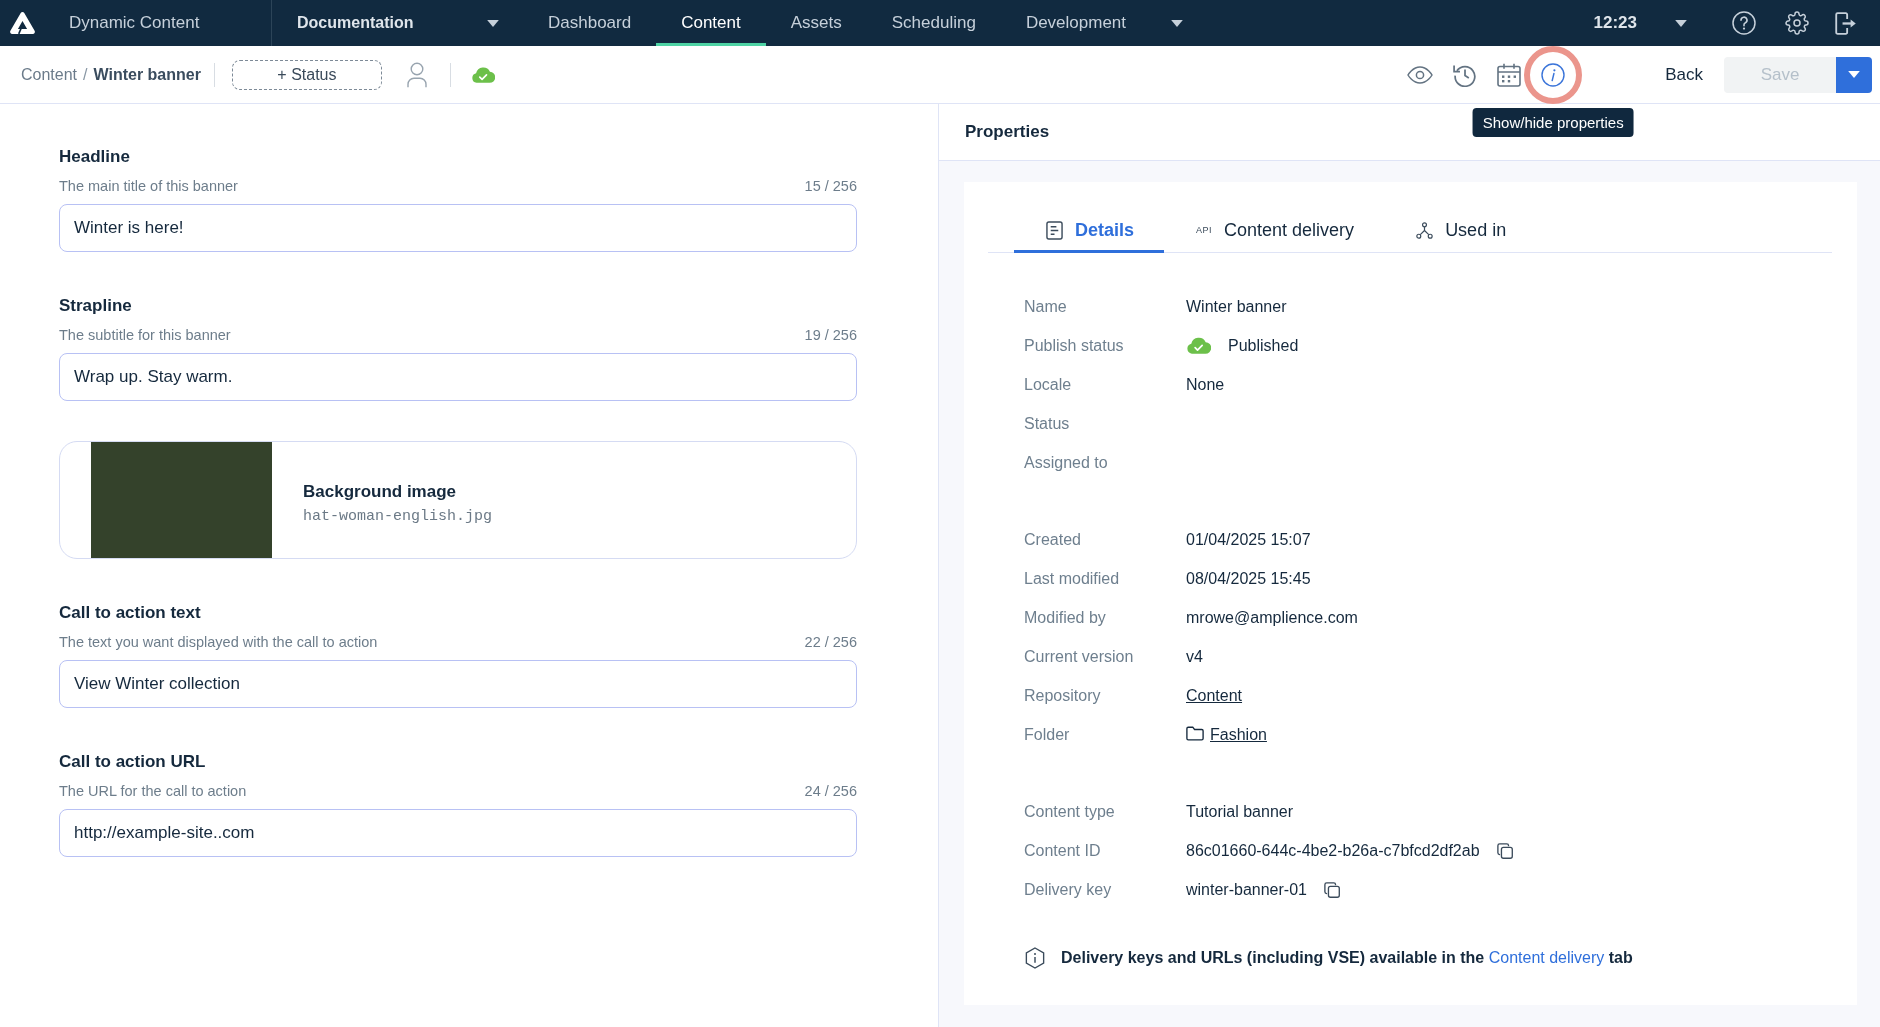  I want to click on panel-tab: Used in, so click(1460, 231).